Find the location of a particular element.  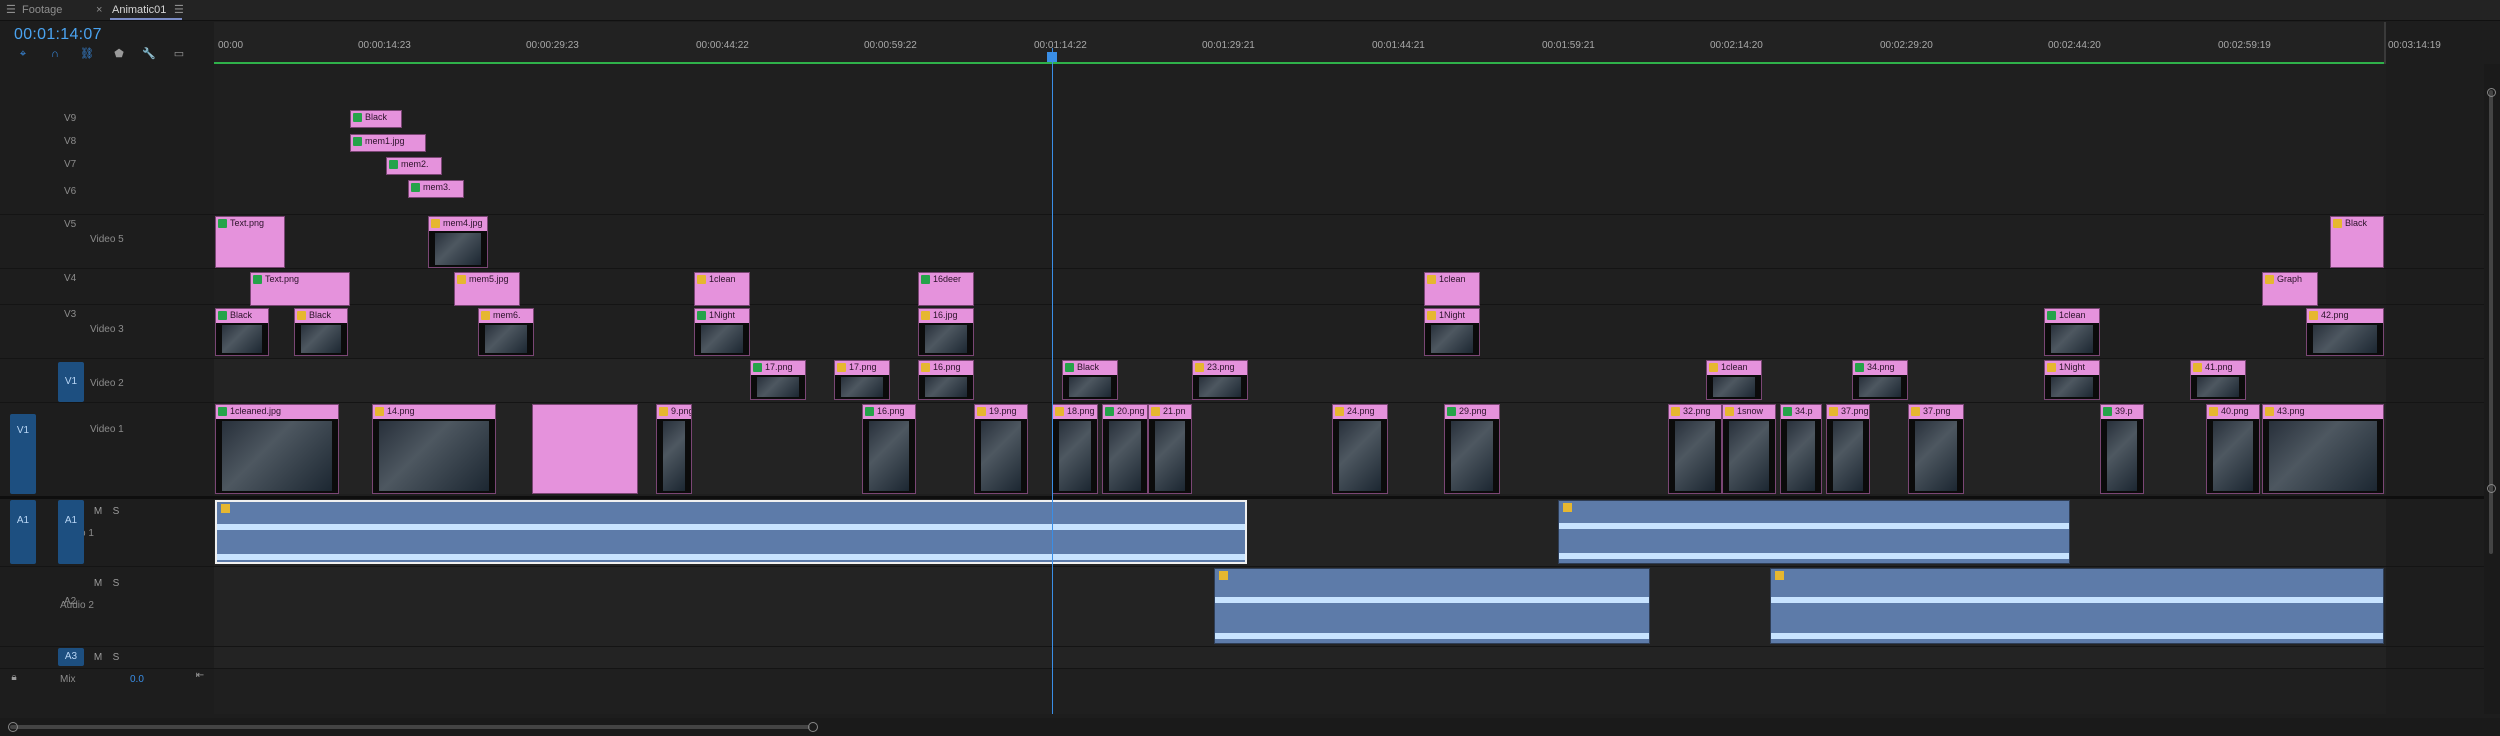

clip-v1 is located at coordinates (585, 449).